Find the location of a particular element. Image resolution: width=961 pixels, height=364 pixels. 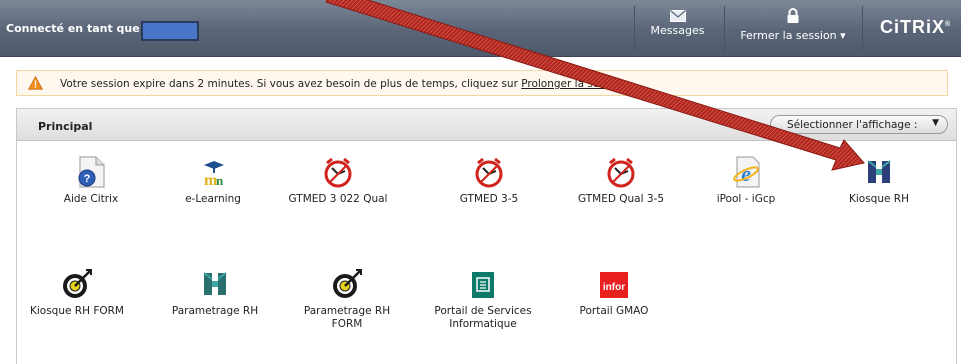

app-aide-citrix: ? Aide Citrix is located at coordinates (91, 180).